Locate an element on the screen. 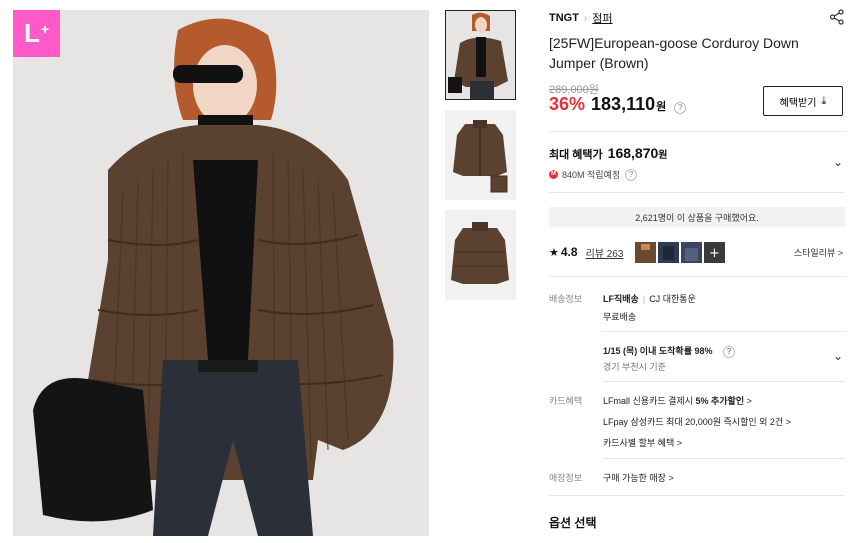 The height and width of the screenshot is (543, 850). category-link: 점퍼 is located at coordinates (602, 18).